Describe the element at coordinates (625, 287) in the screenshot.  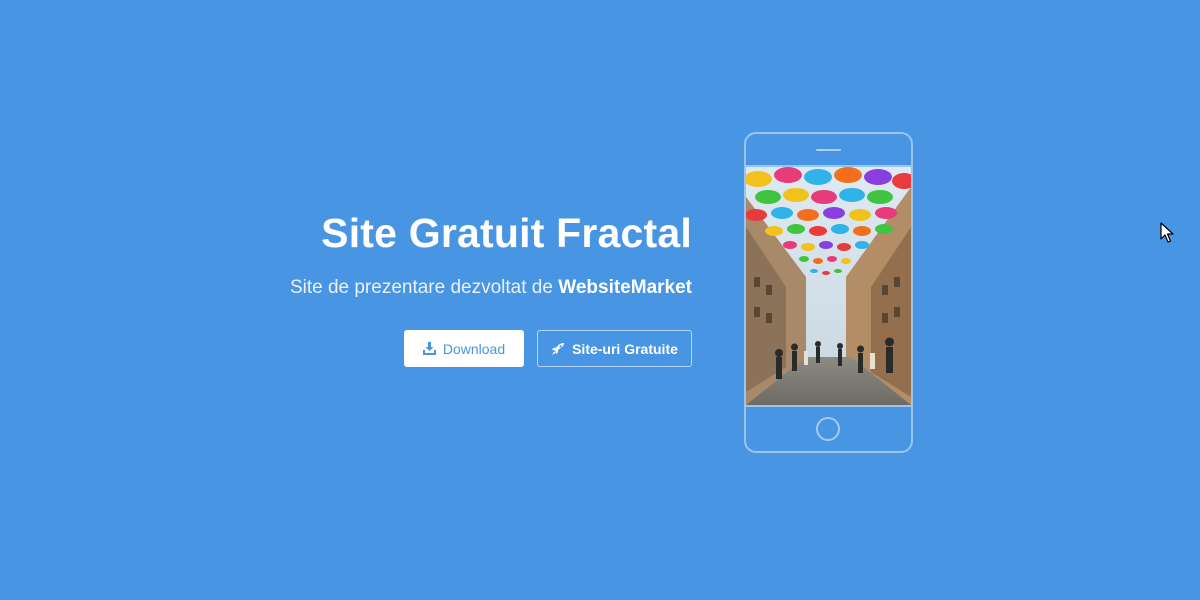
I see `brand-name: WebsiteMarket` at that location.